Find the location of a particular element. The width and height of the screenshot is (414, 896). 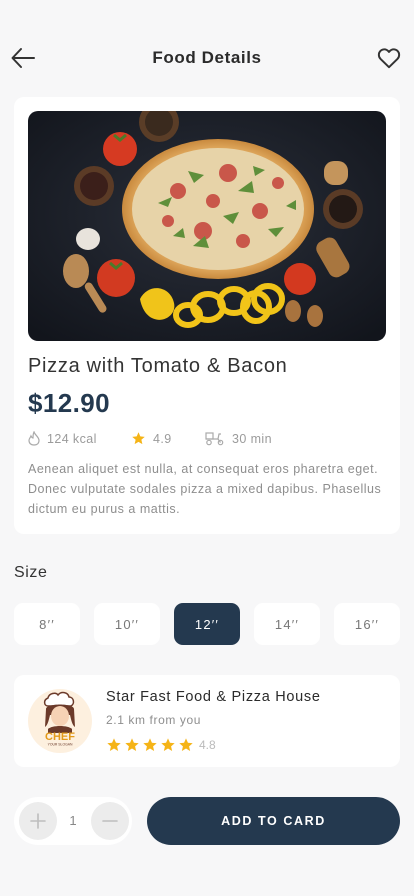

size-option-8: 8′′ is located at coordinates (47, 624).